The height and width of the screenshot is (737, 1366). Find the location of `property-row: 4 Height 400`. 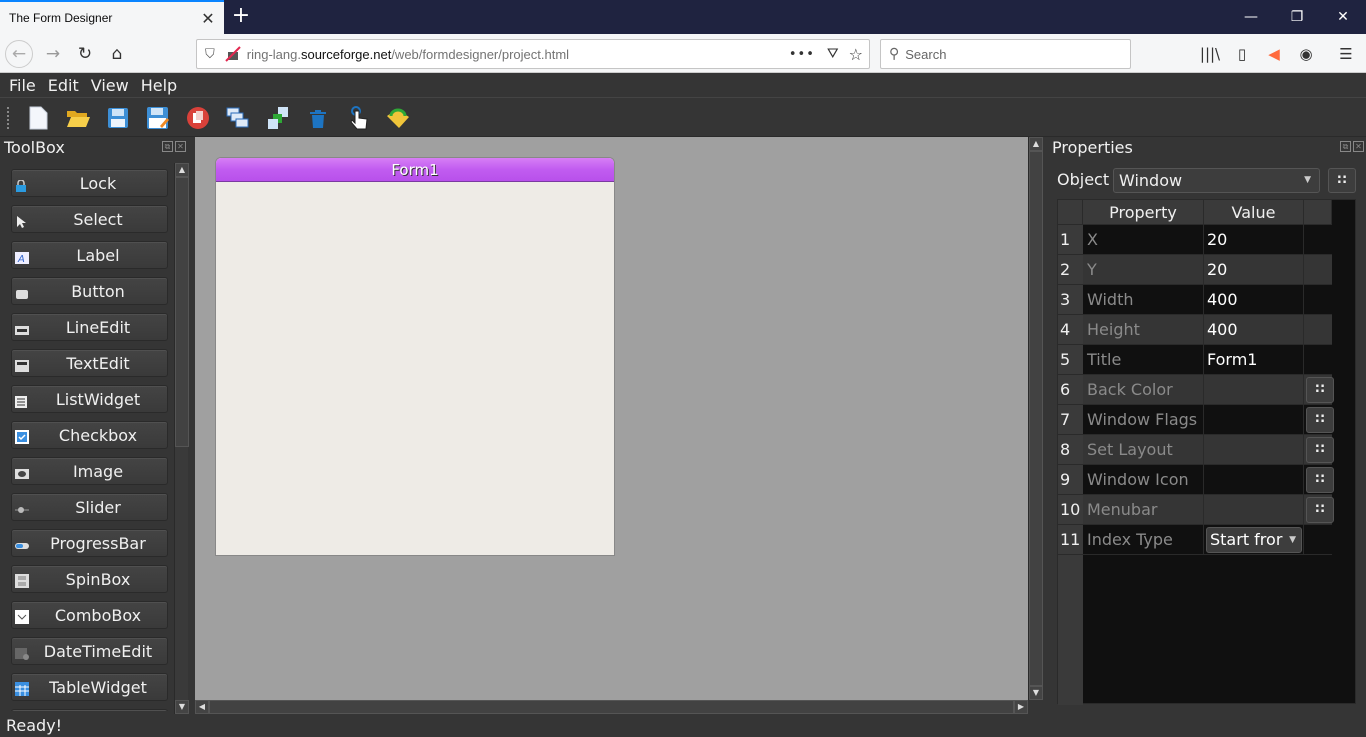

property-row: 4 Height 400 is located at coordinates (1195, 330).